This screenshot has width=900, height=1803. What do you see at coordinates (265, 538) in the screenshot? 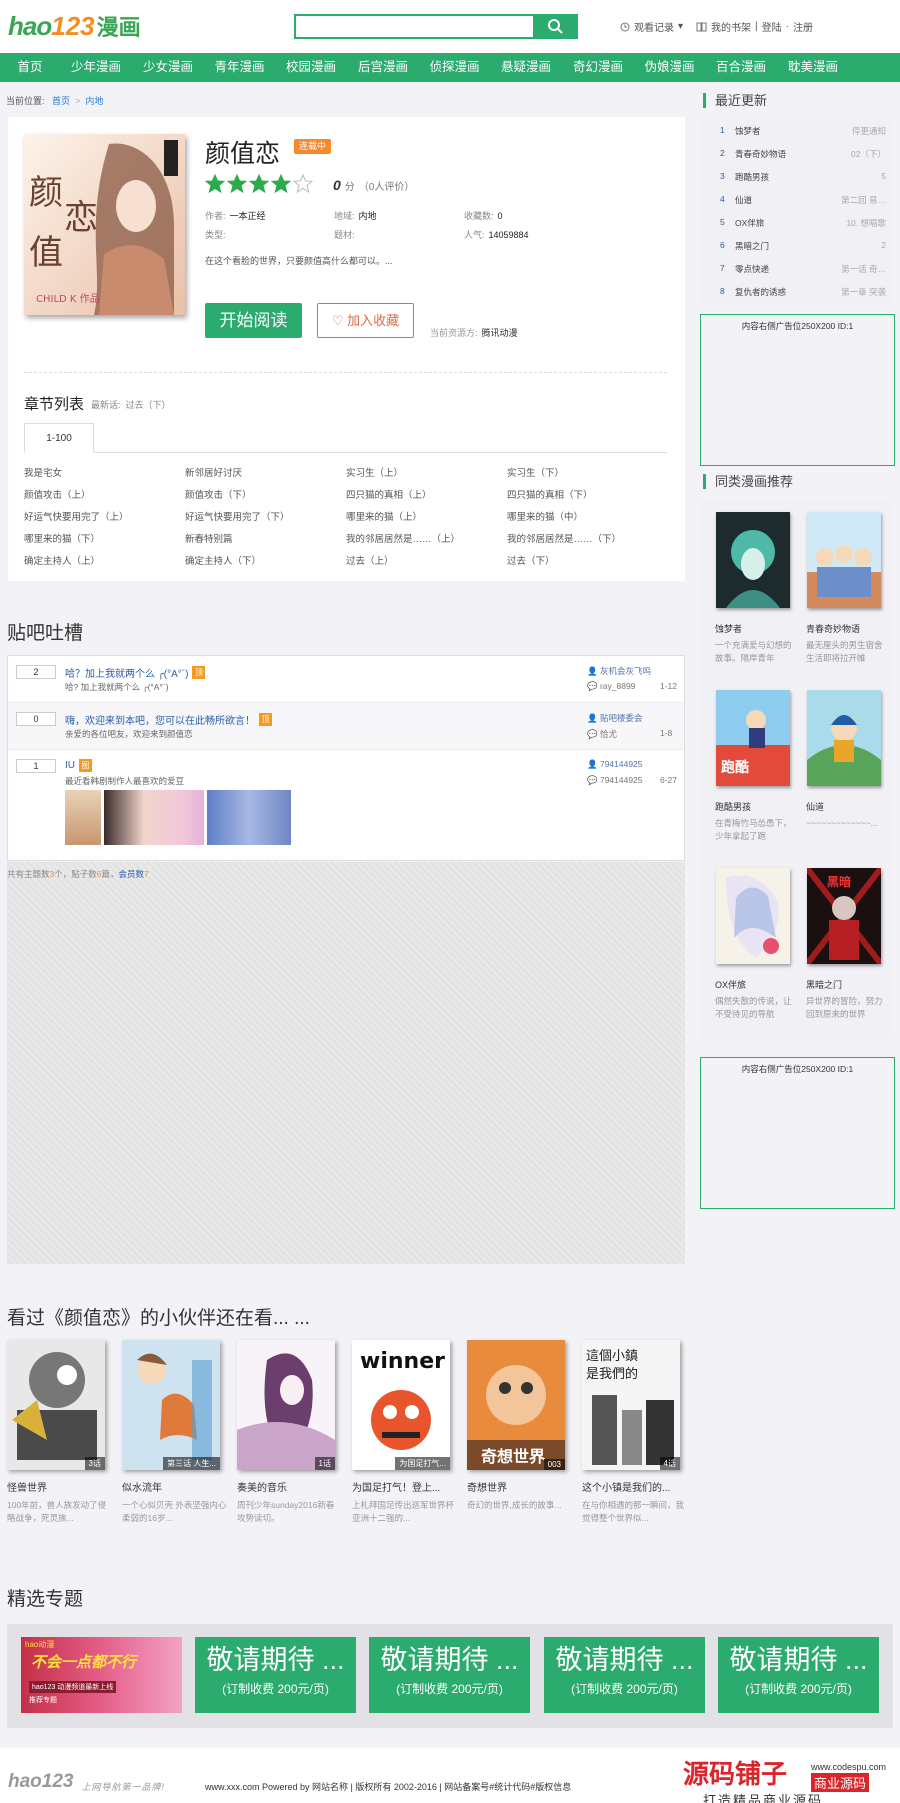
I see `chapter-link: 新春特别篇` at bounding box center [265, 538].